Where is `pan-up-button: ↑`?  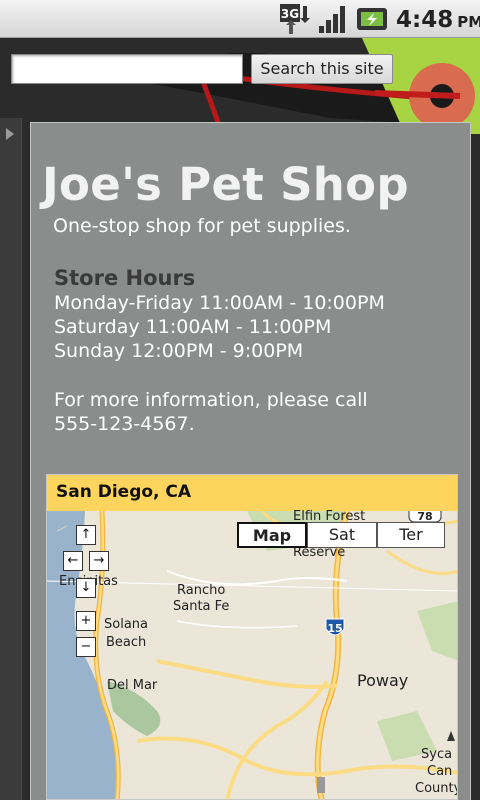 pan-up-button: ↑ is located at coordinates (86, 535).